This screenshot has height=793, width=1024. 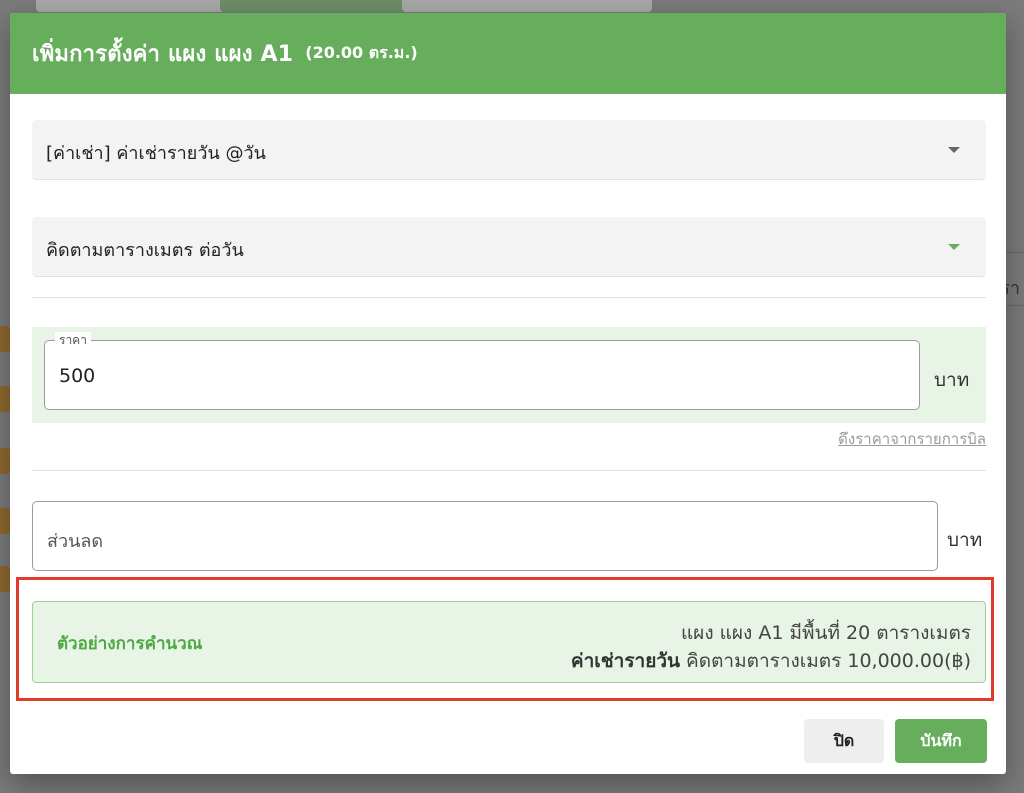 I want to click on rent-type-value: [ค่าเช่า] ค่าเช่ารายวัน @วัน, so click(x=156, y=153).